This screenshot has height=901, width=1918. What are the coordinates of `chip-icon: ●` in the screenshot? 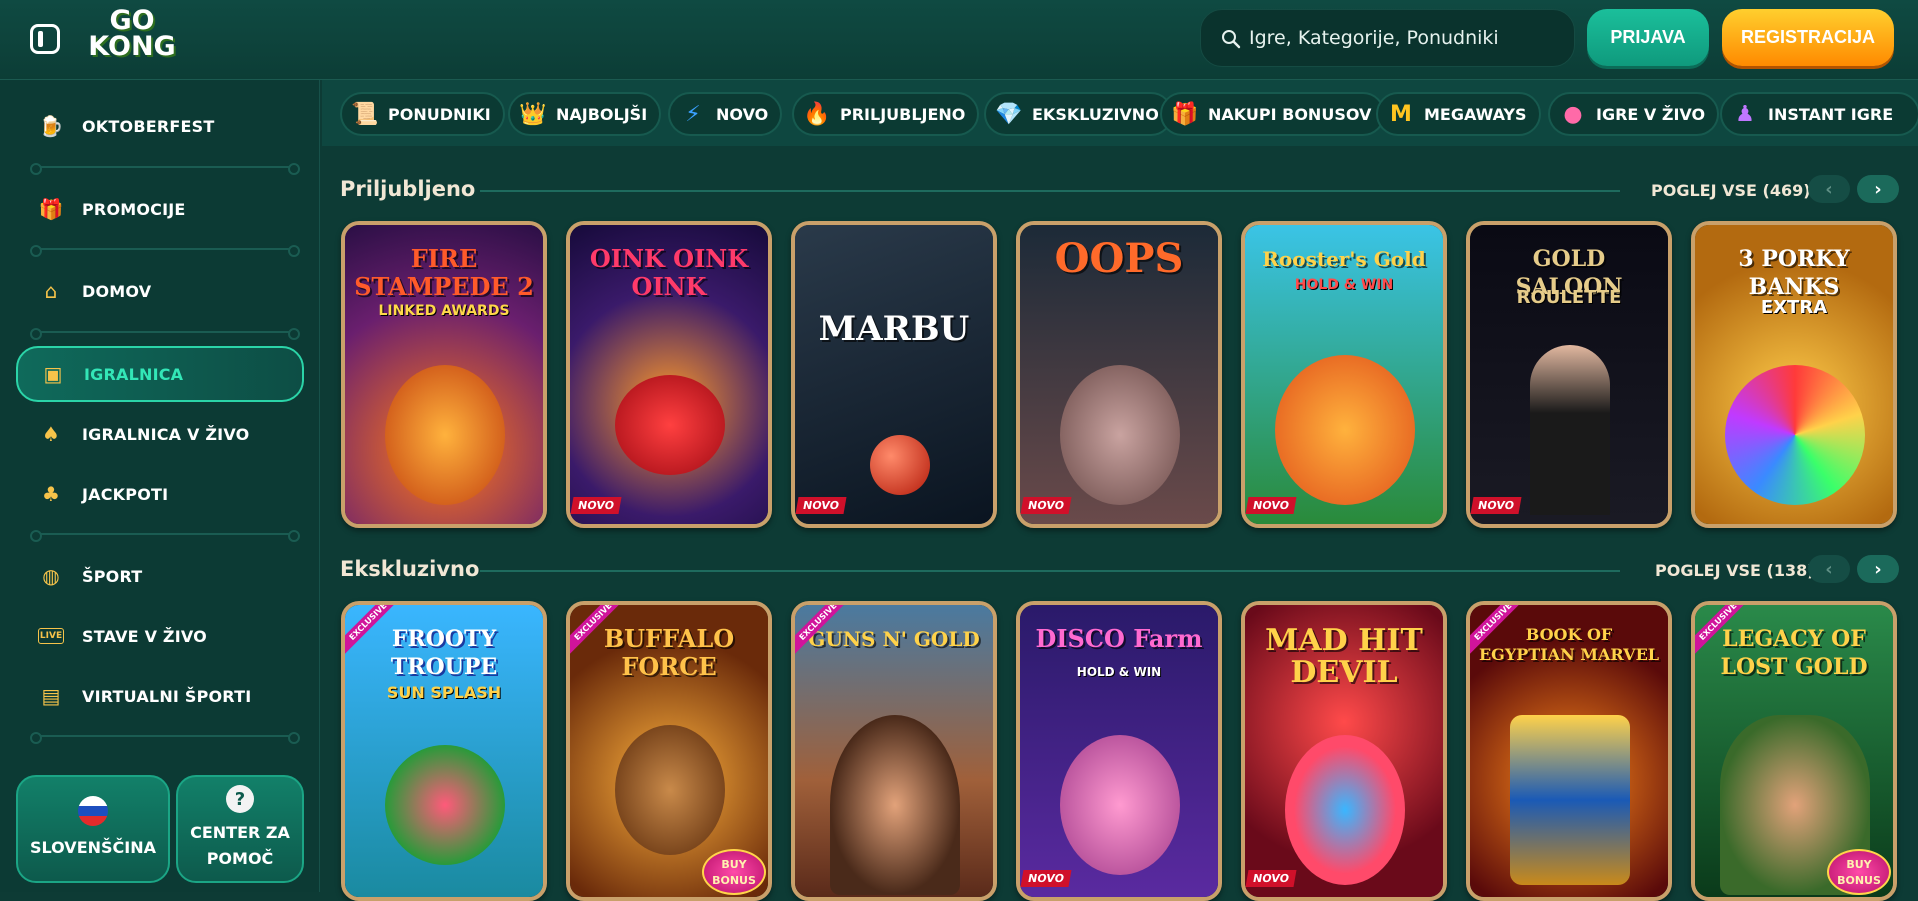 It's located at (1573, 114).